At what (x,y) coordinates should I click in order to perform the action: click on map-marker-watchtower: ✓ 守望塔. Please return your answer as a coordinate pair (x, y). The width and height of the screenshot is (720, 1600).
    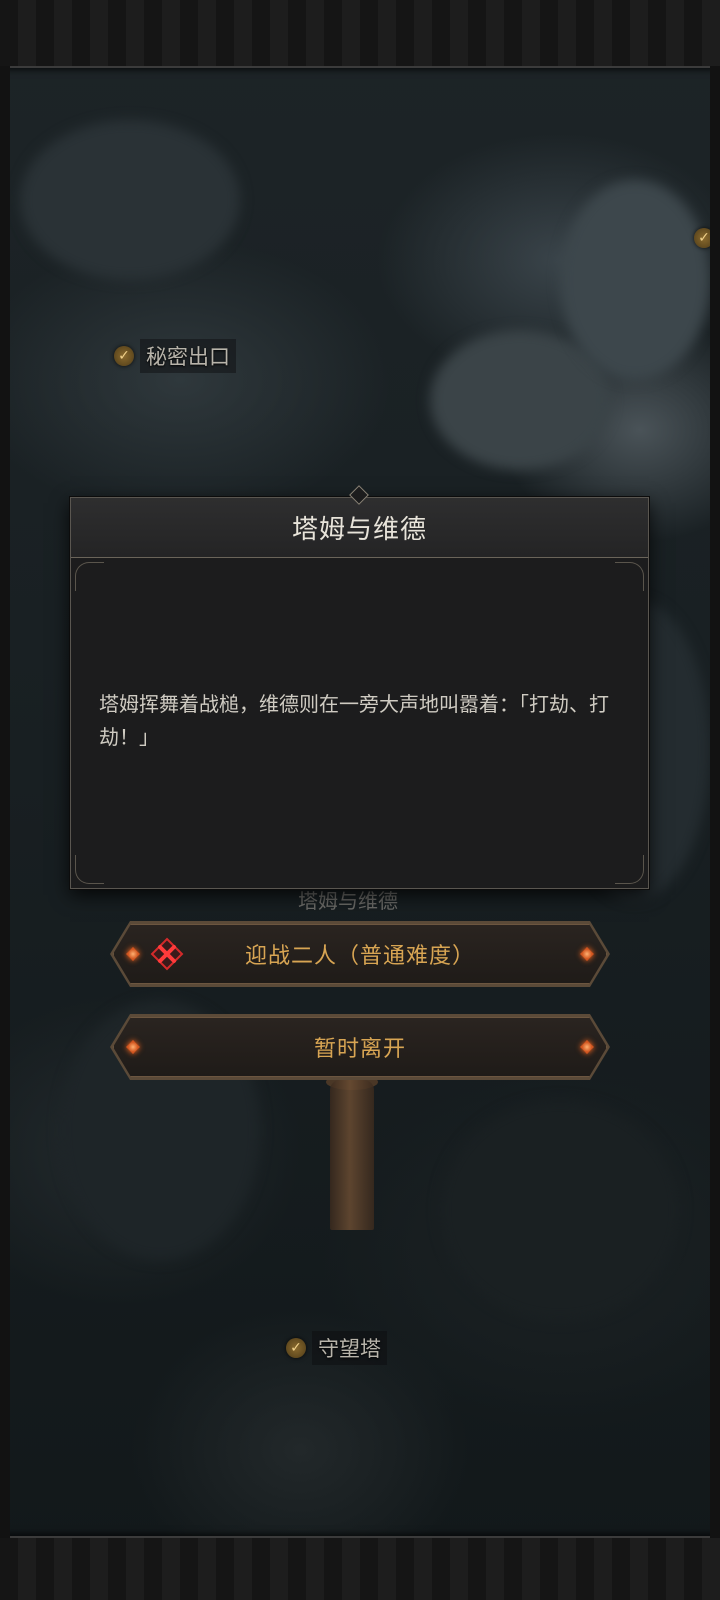
    Looking at the image, I should click on (336, 1348).